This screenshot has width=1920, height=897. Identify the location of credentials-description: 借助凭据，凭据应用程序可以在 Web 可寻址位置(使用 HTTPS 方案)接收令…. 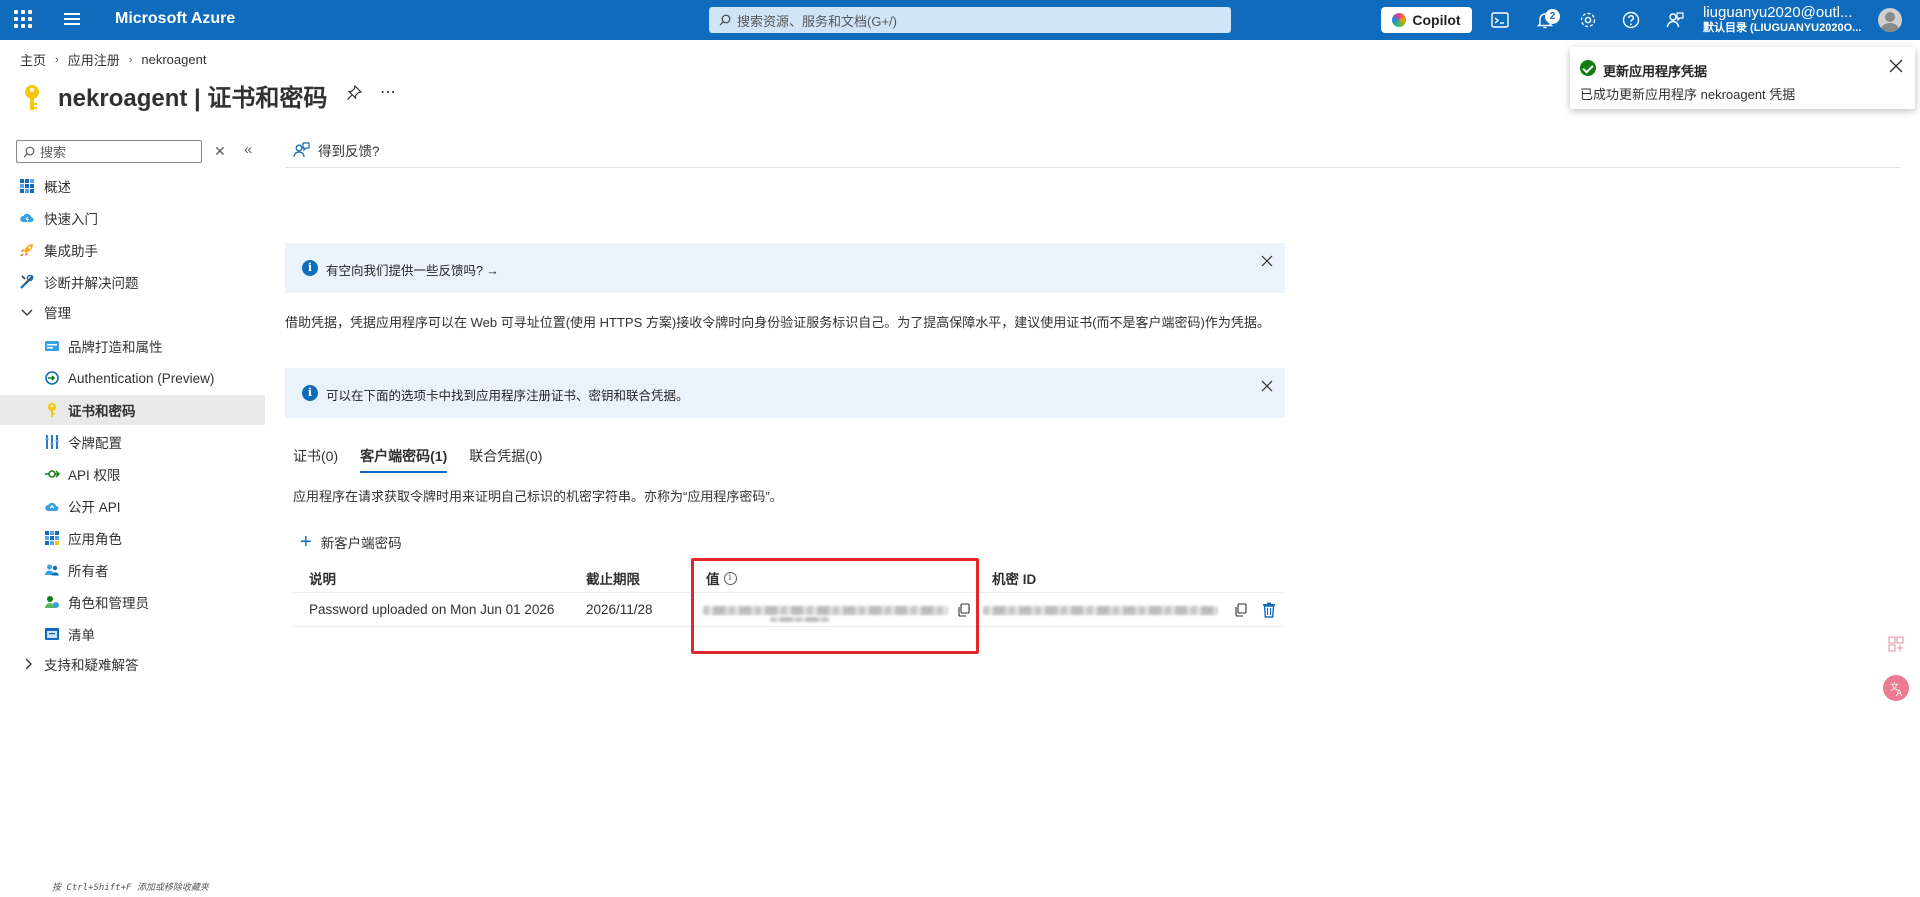
(777, 322).